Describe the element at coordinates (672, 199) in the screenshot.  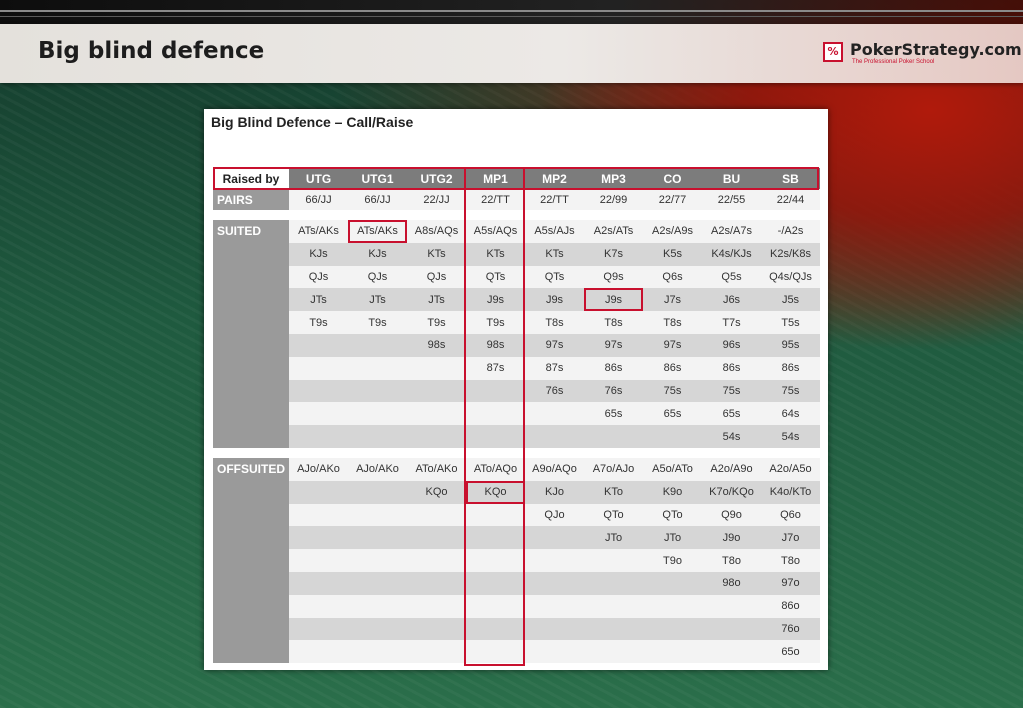
I see `pairs-cell: 22/77` at that location.